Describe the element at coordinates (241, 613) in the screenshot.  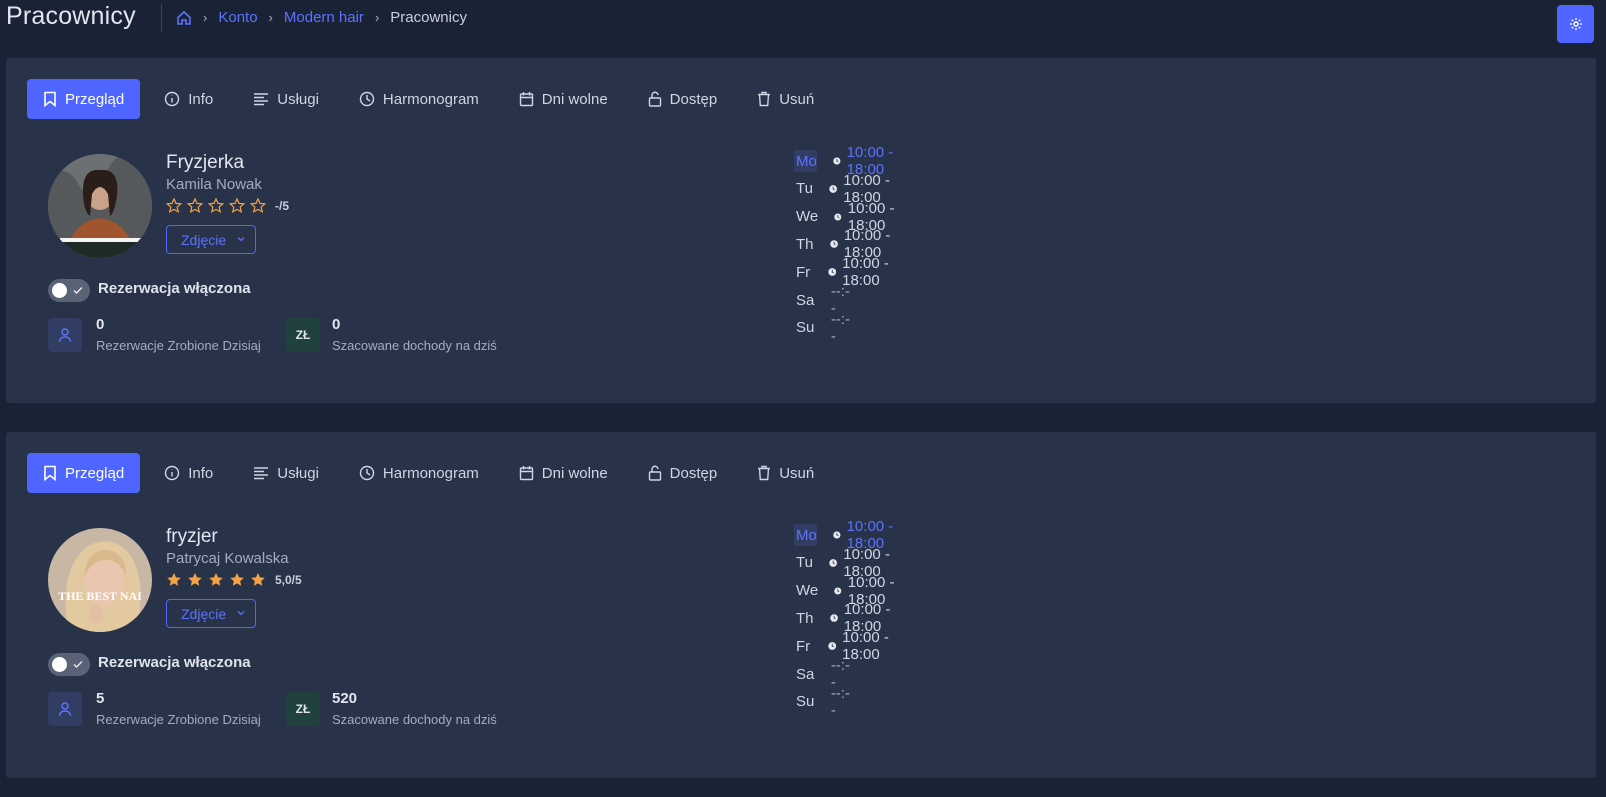
I see `chevron-down-icon` at that location.